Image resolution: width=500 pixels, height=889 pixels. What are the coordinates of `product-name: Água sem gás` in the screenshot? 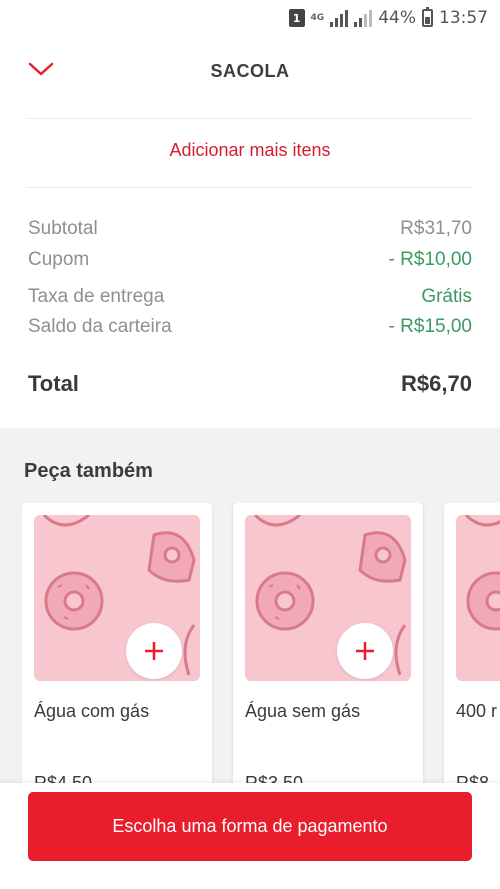 It's located at (303, 711).